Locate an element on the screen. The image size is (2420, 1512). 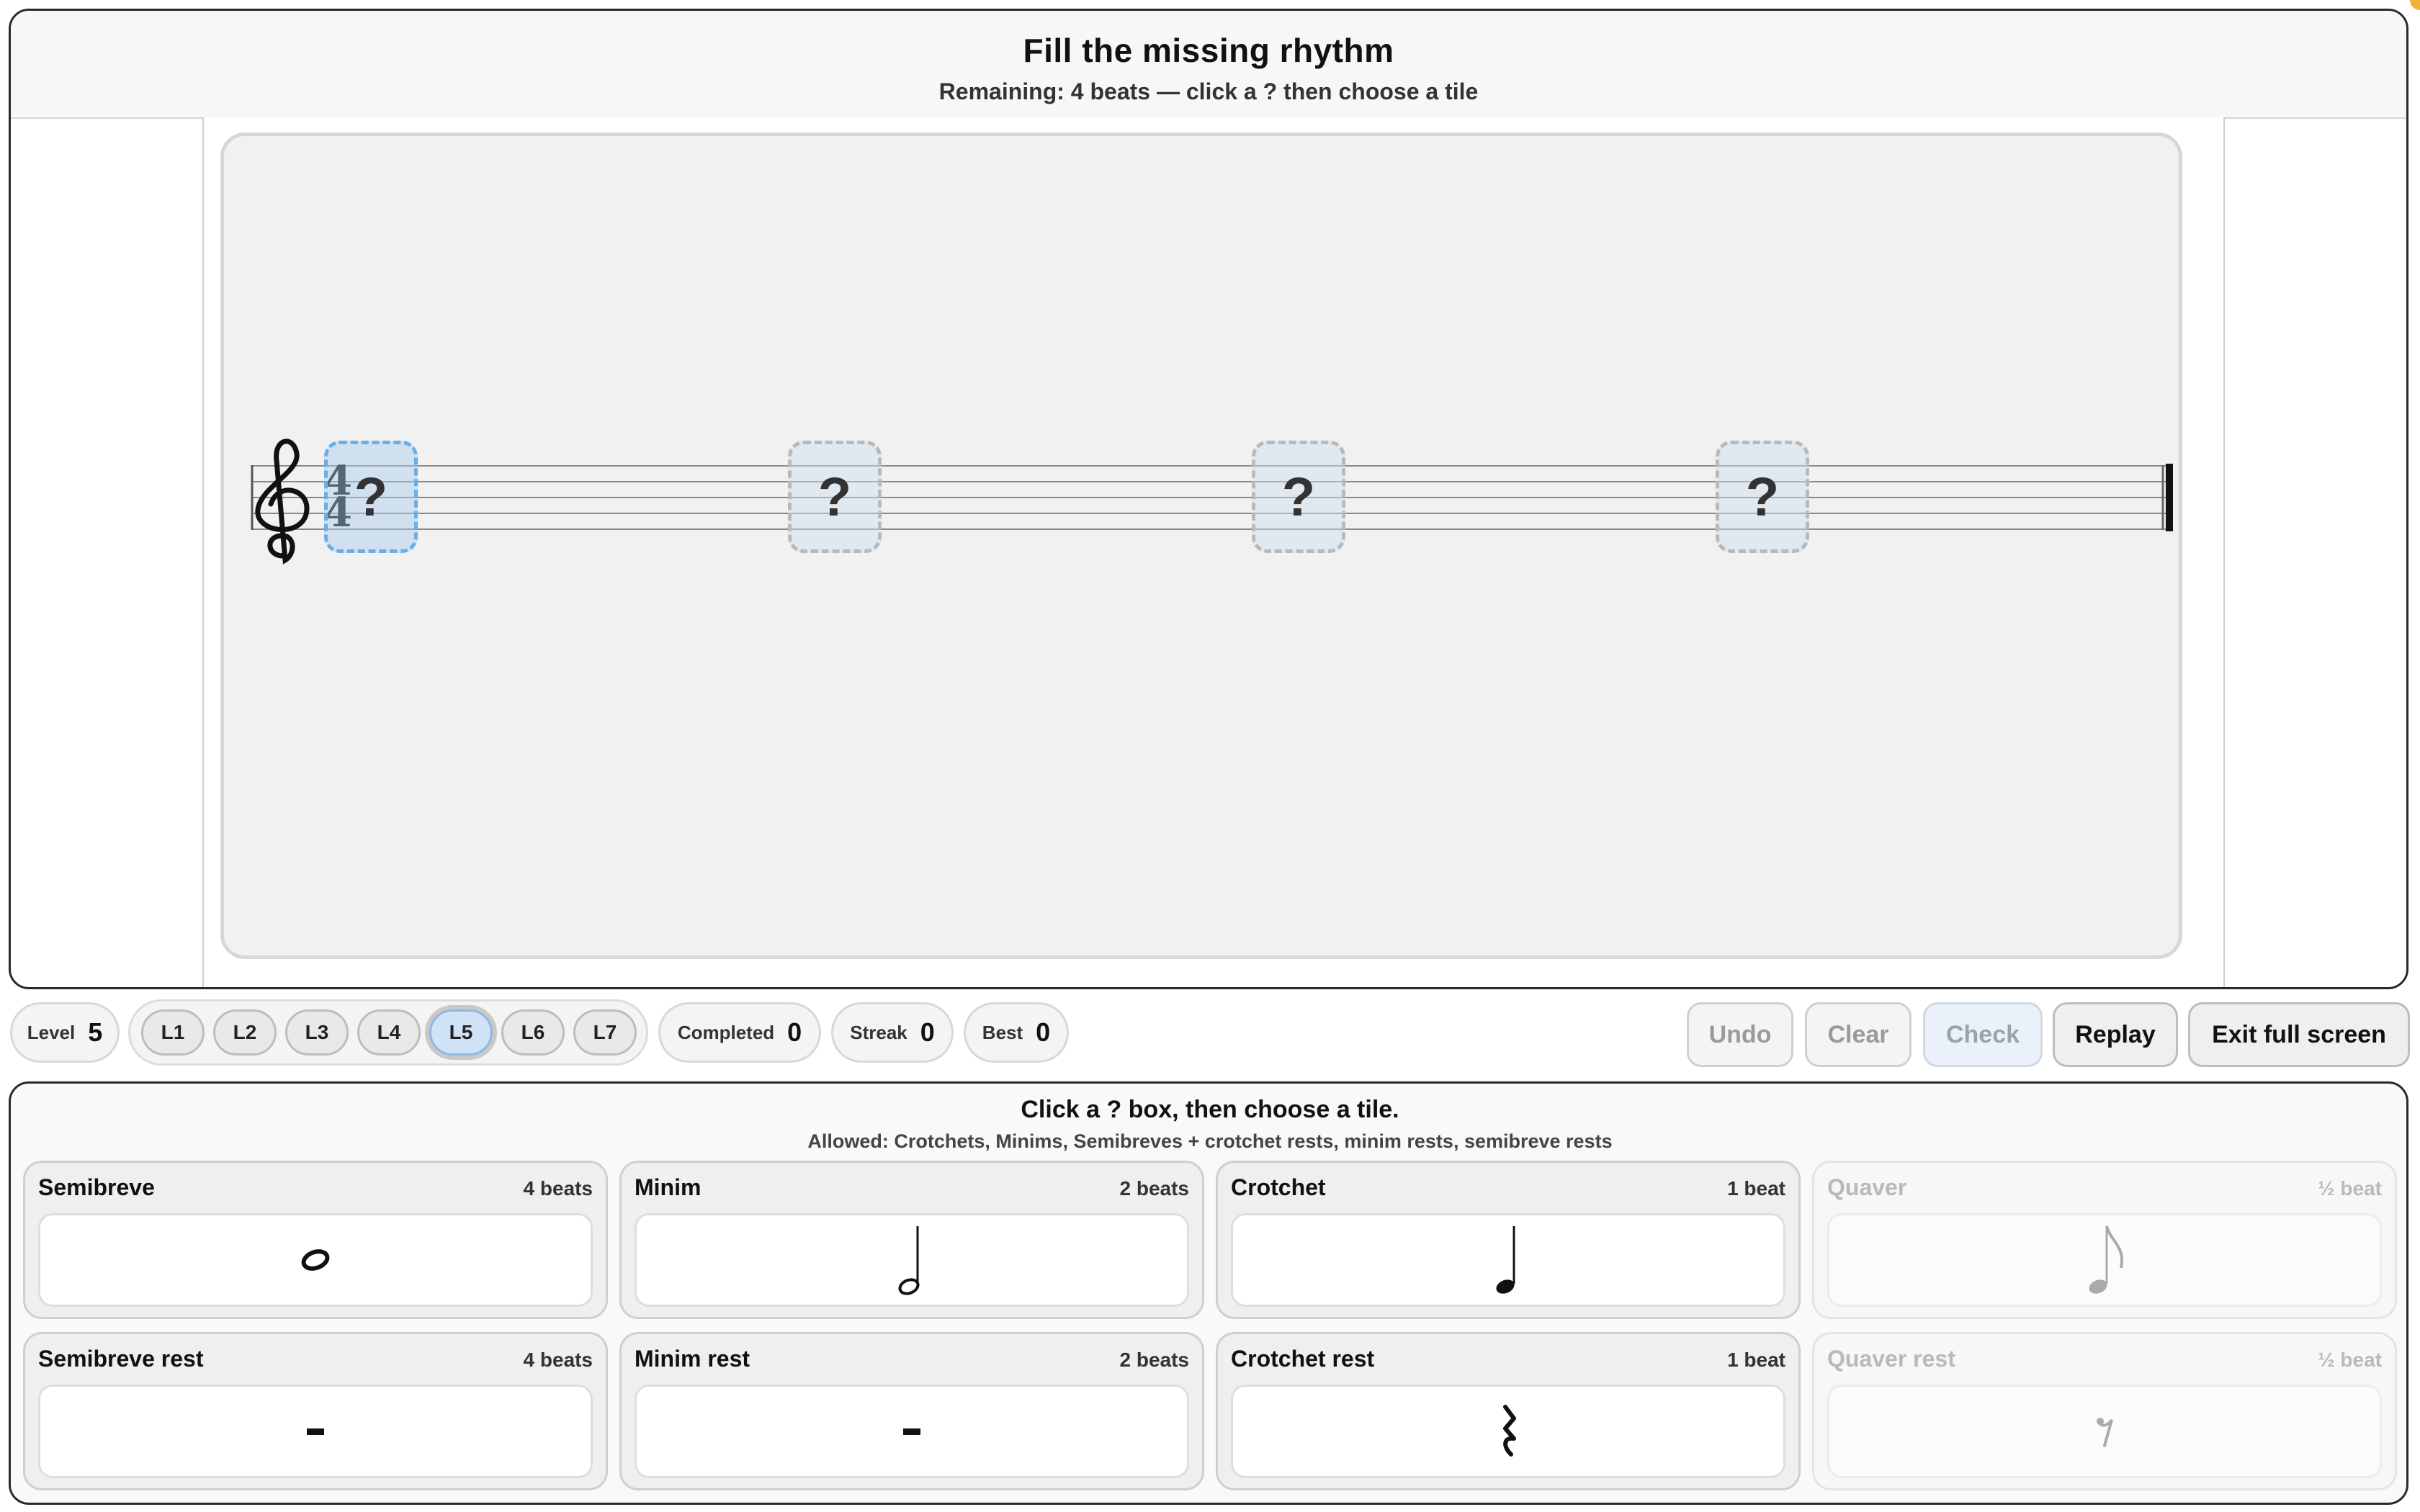
level-button-1: L1 is located at coordinates (173, 1032).